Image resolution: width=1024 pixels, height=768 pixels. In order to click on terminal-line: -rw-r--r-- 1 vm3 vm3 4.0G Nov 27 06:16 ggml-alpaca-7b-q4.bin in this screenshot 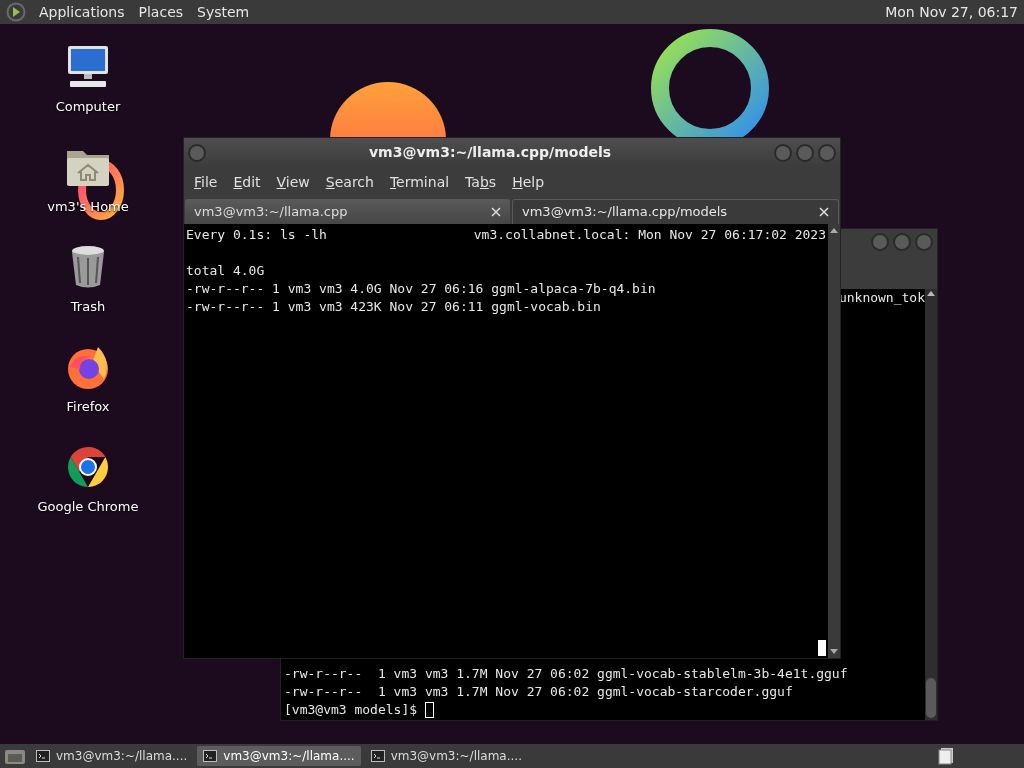, I will do `click(421, 289)`.